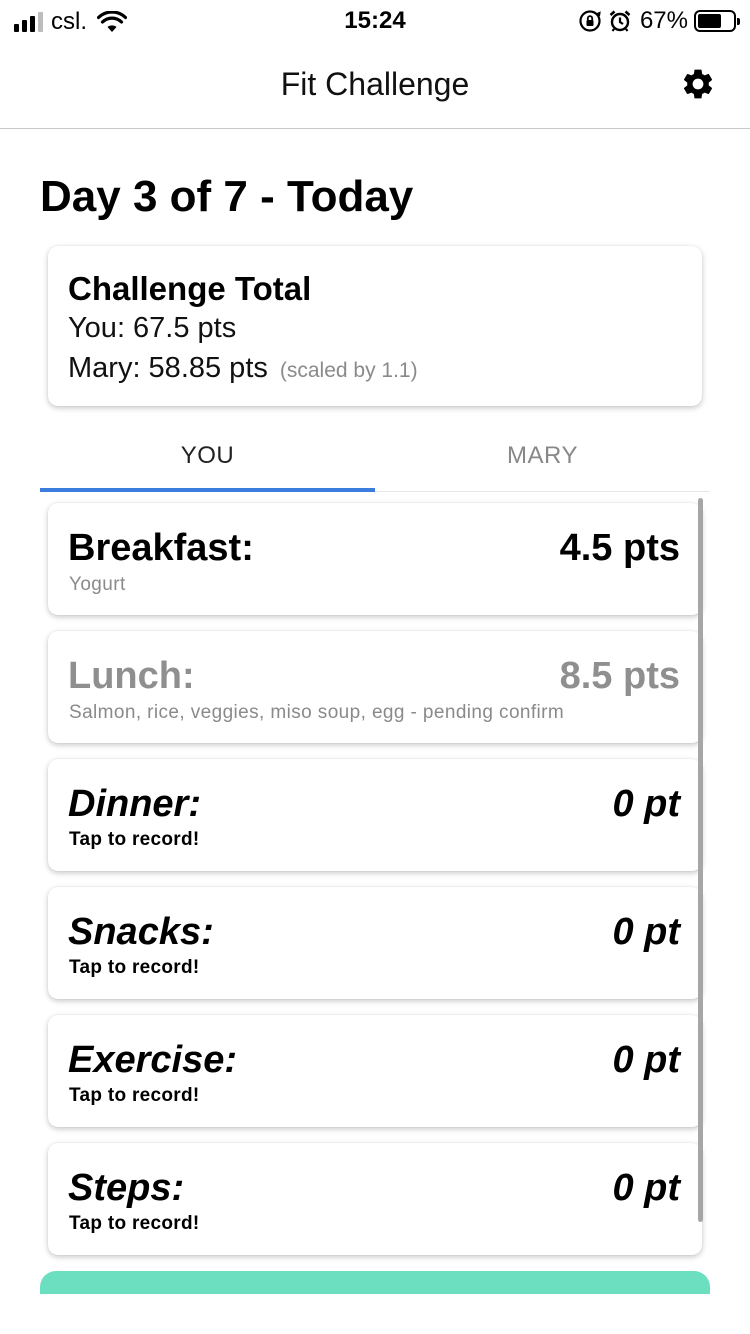 The height and width of the screenshot is (1334, 750). Describe the element at coordinates (619, 548) in the screenshot. I see `meal-points: 4.5 pts` at that location.